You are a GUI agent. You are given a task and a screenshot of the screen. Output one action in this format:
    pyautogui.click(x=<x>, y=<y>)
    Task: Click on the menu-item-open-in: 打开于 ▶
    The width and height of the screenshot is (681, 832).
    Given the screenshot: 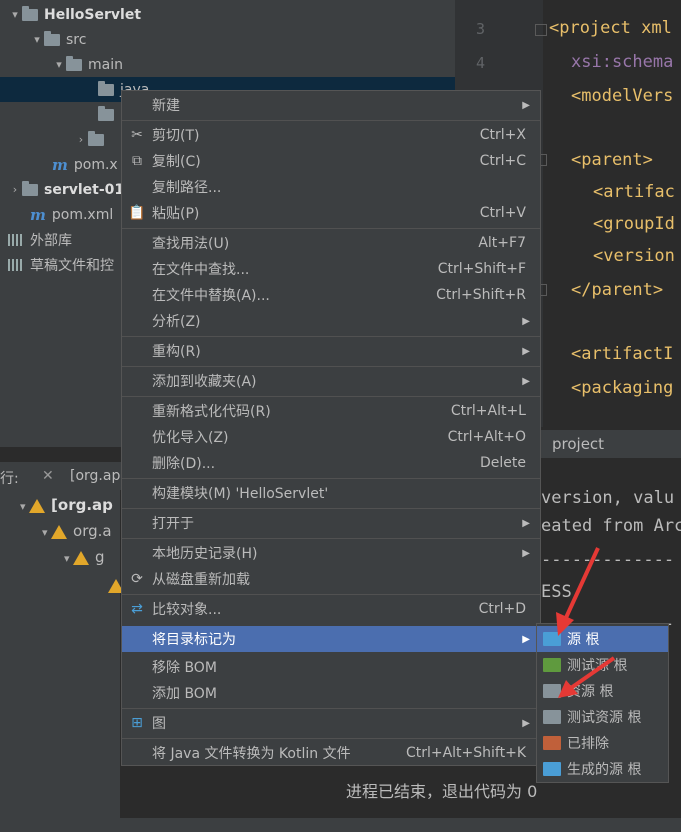 What is the action you would take?
    pyautogui.click(x=331, y=523)
    